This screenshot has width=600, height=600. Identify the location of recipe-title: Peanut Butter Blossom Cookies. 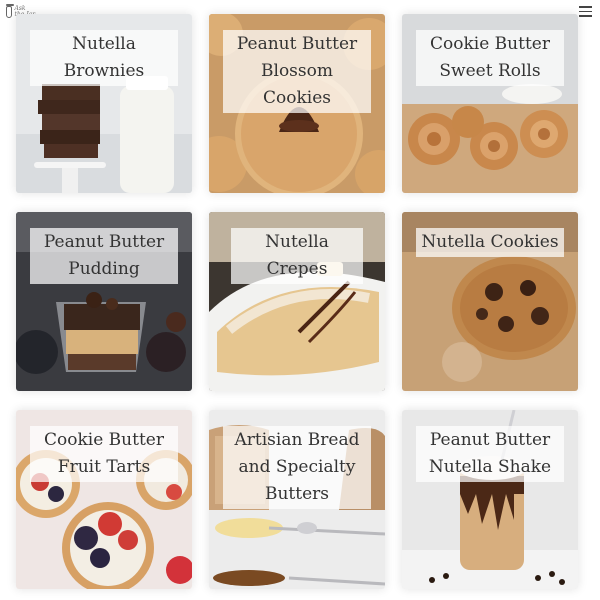
(297, 71).